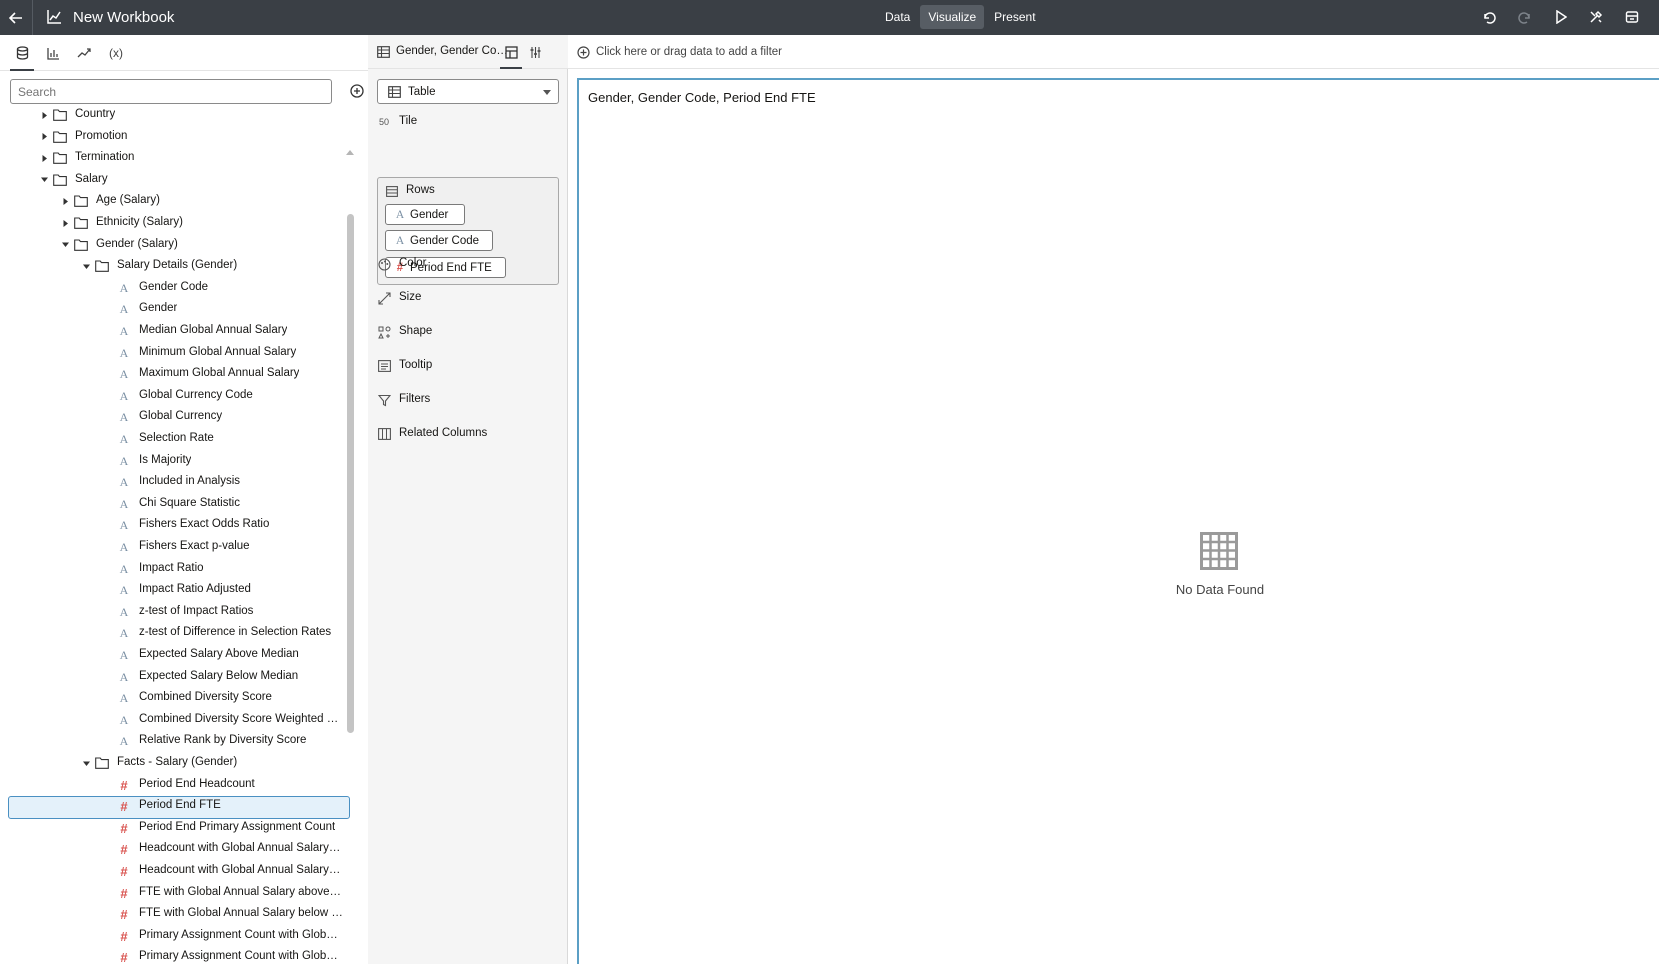 The image size is (1659, 964). Describe the element at coordinates (105, 157) in the screenshot. I see `tree-label: Termination` at that location.